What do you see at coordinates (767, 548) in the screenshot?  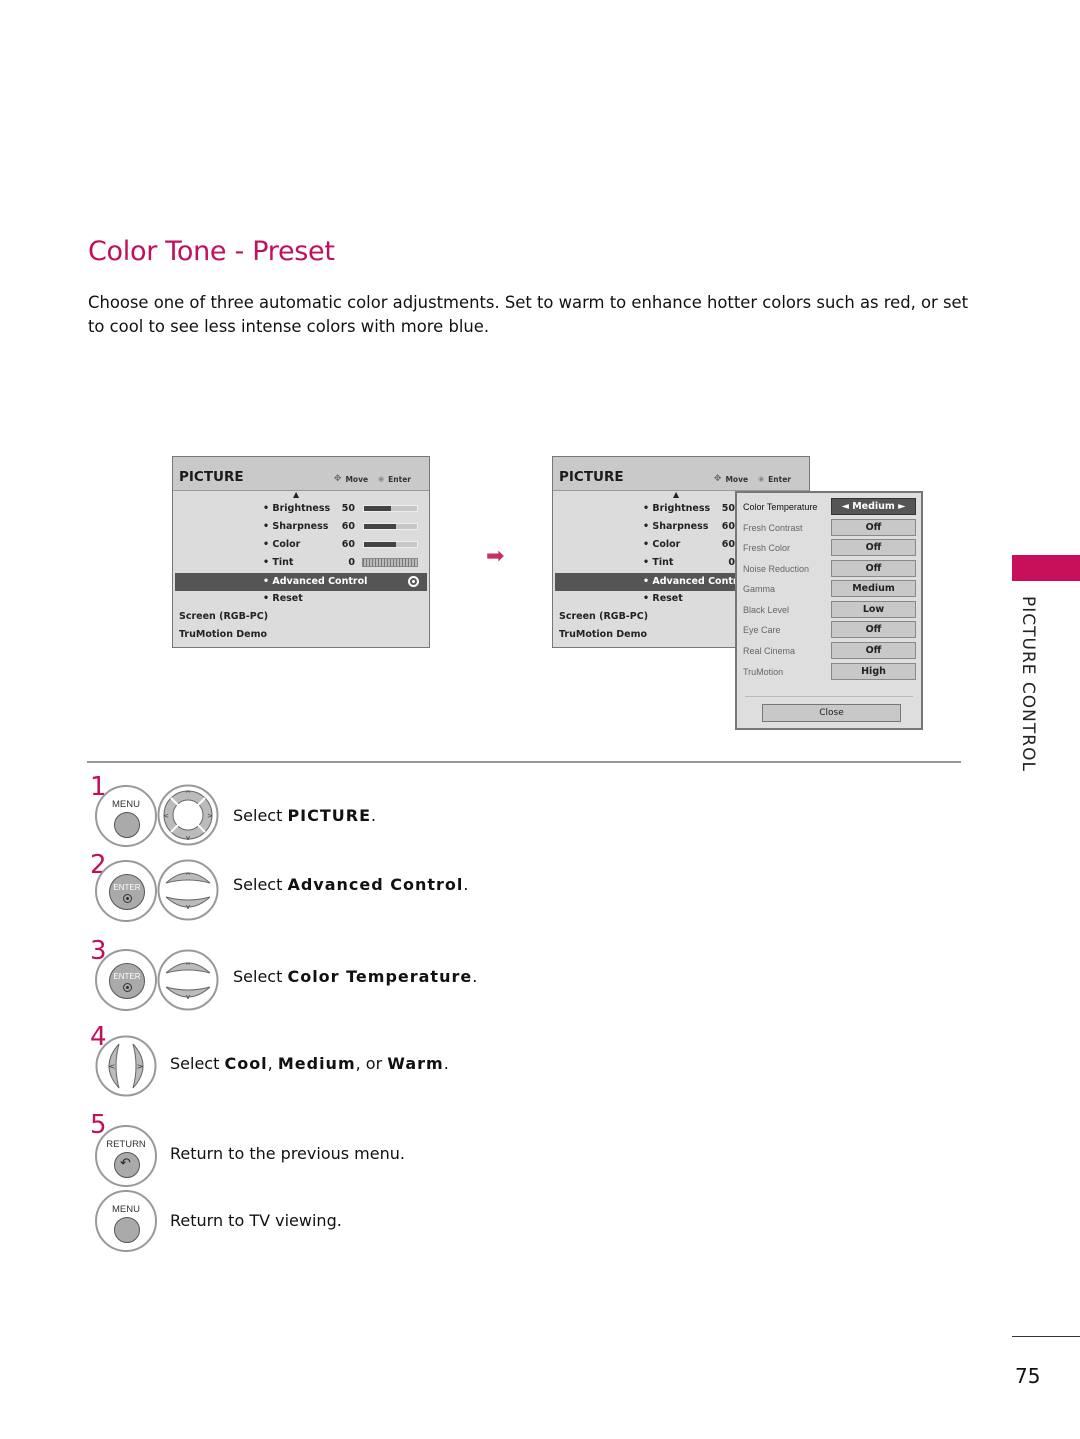 I see `adv-label-fresh-color: Fresh Color` at bounding box center [767, 548].